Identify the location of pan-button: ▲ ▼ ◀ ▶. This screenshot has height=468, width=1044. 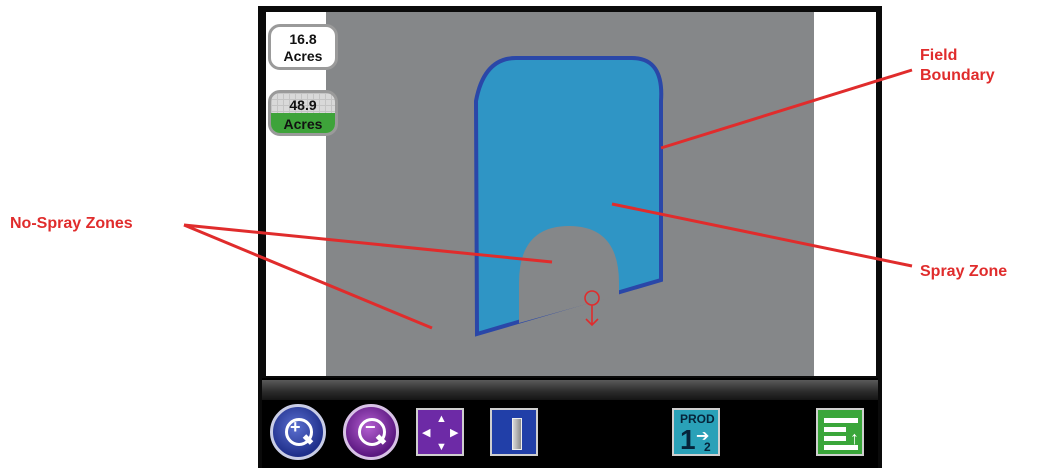
(440, 432).